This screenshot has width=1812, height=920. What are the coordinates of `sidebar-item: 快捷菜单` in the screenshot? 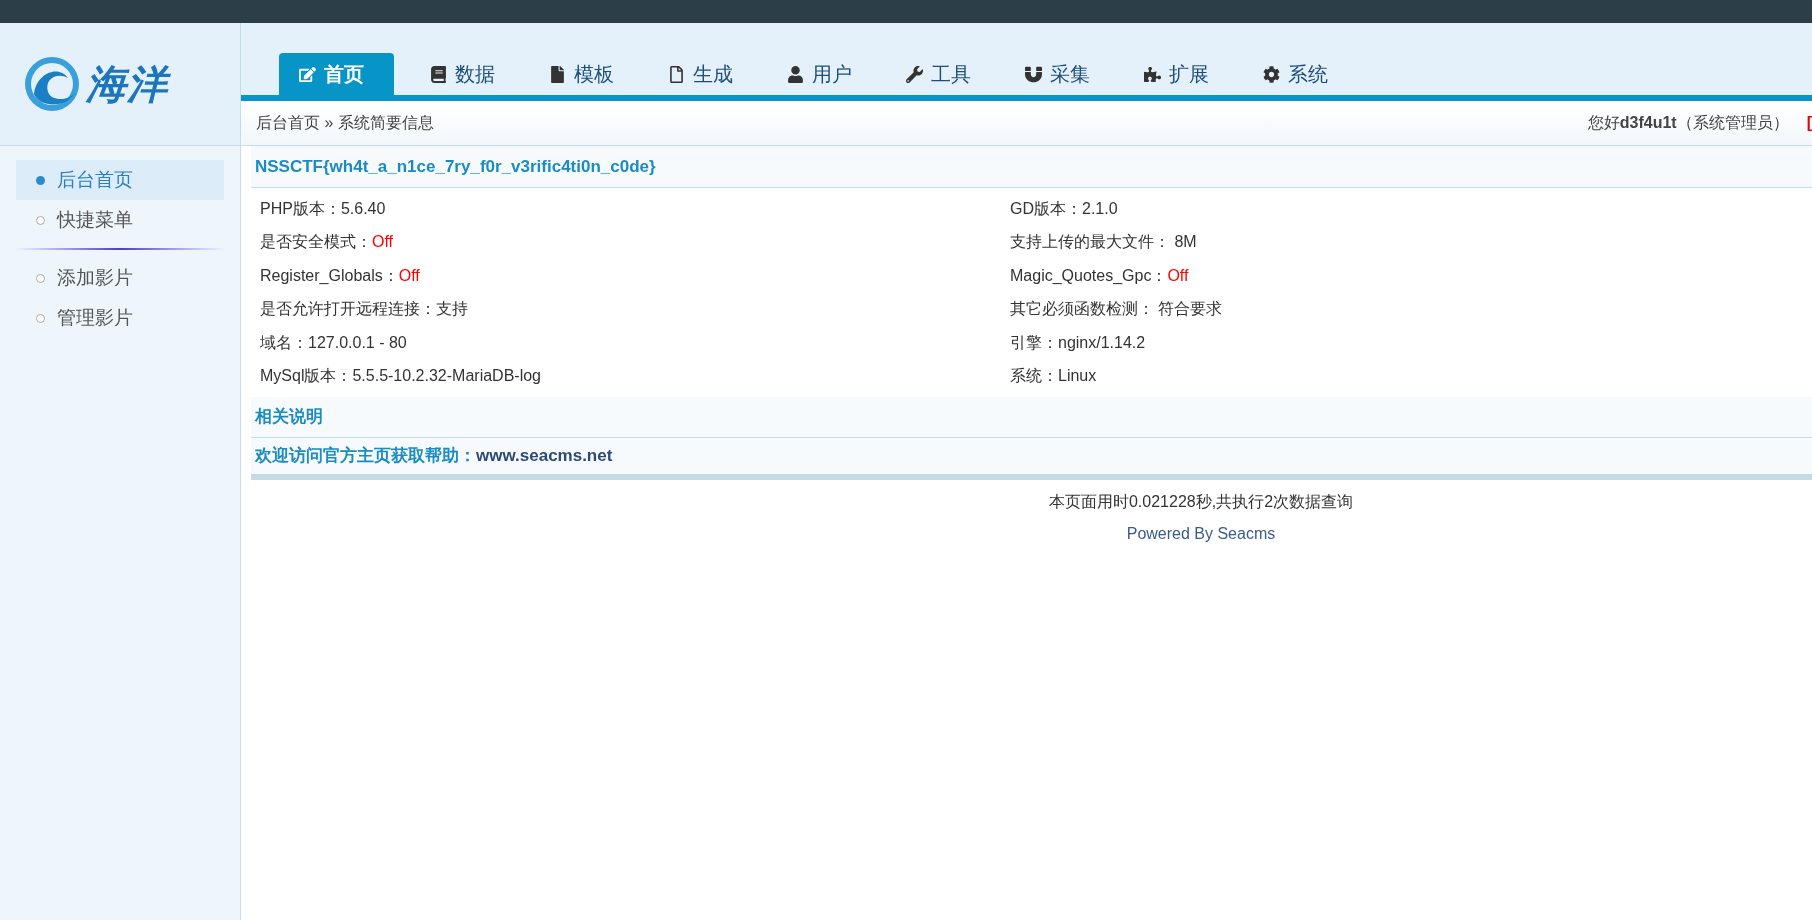 It's located at (120, 220).